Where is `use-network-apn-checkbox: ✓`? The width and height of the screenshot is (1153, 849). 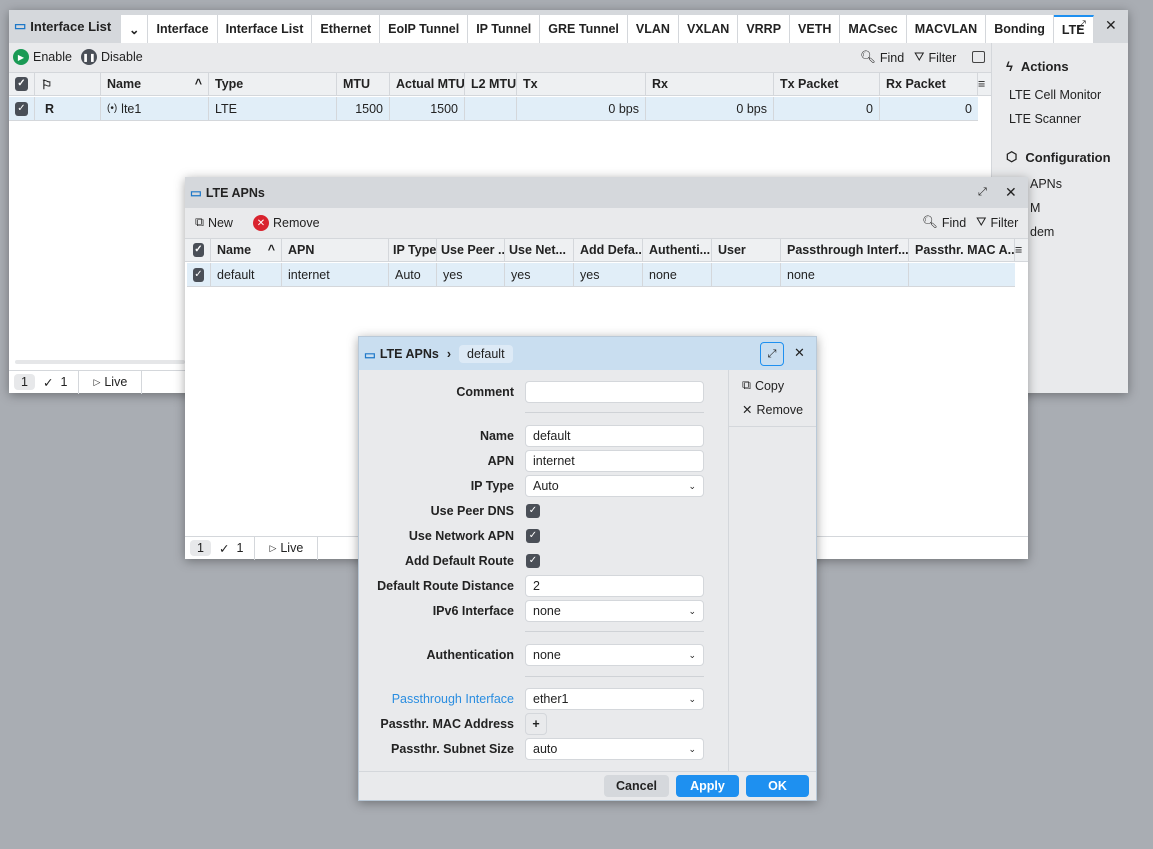 use-network-apn-checkbox: ✓ is located at coordinates (533, 536).